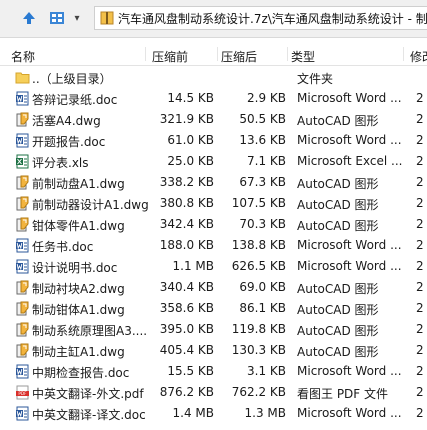 The height and width of the screenshot is (430, 427). I want to click on file-size: 7.1 KB, so click(266, 161).